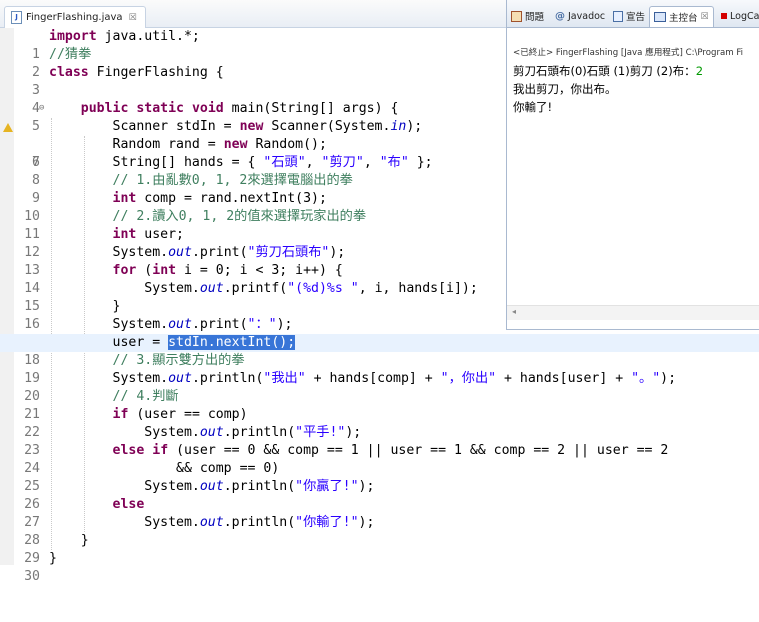  What do you see at coordinates (379, 477) in the screenshot?
I see `code-line-25: 25 && comp == 0)` at bounding box center [379, 477].